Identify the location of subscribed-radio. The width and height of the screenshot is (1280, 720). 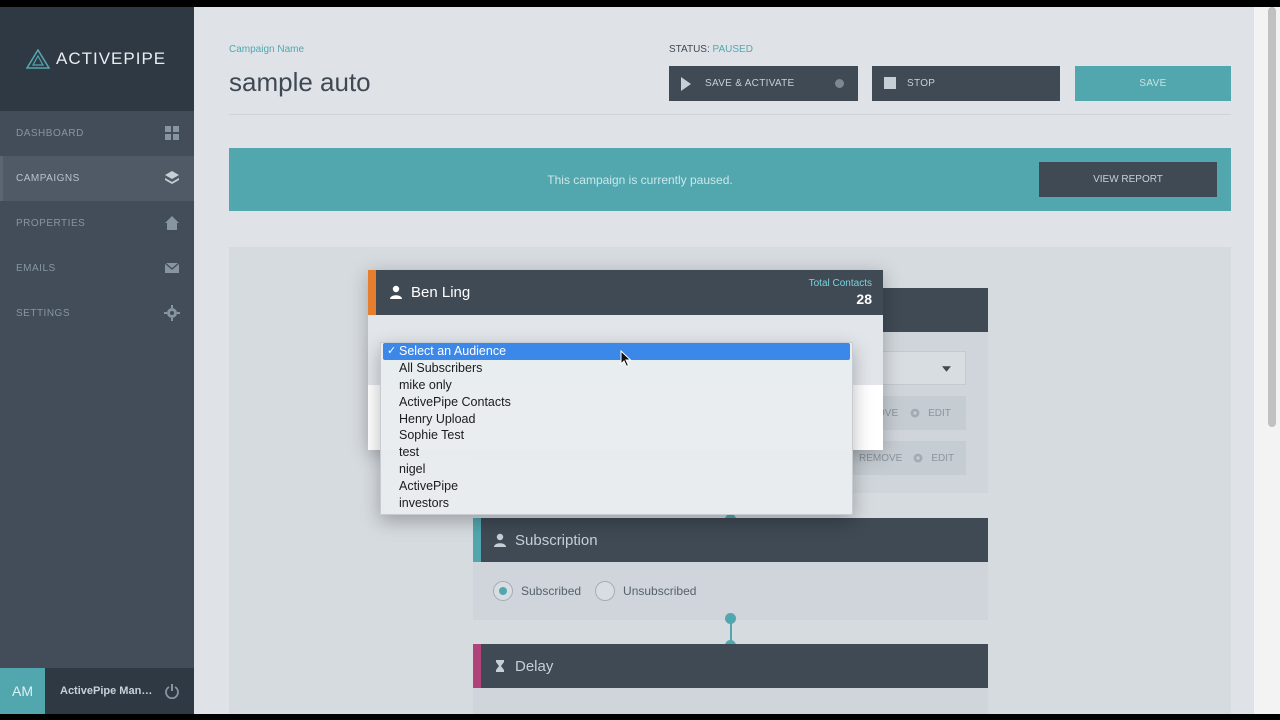
(503, 591).